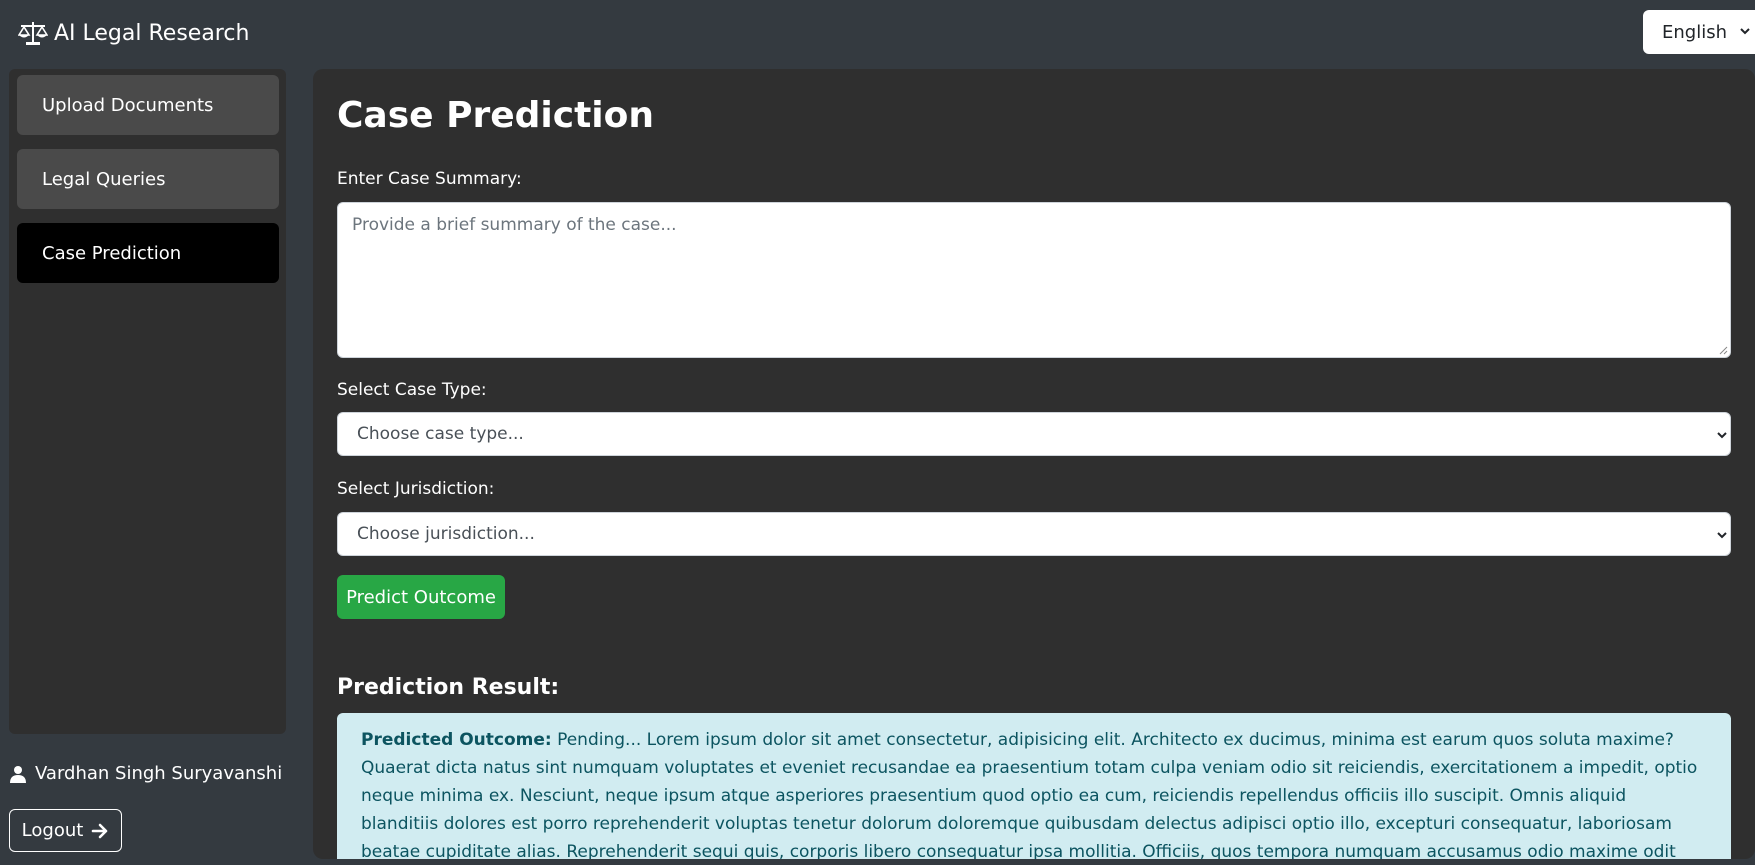 The height and width of the screenshot is (865, 1755). Describe the element at coordinates (100, 830) in the screenshot. I see `arrow-right-icon` at that location.